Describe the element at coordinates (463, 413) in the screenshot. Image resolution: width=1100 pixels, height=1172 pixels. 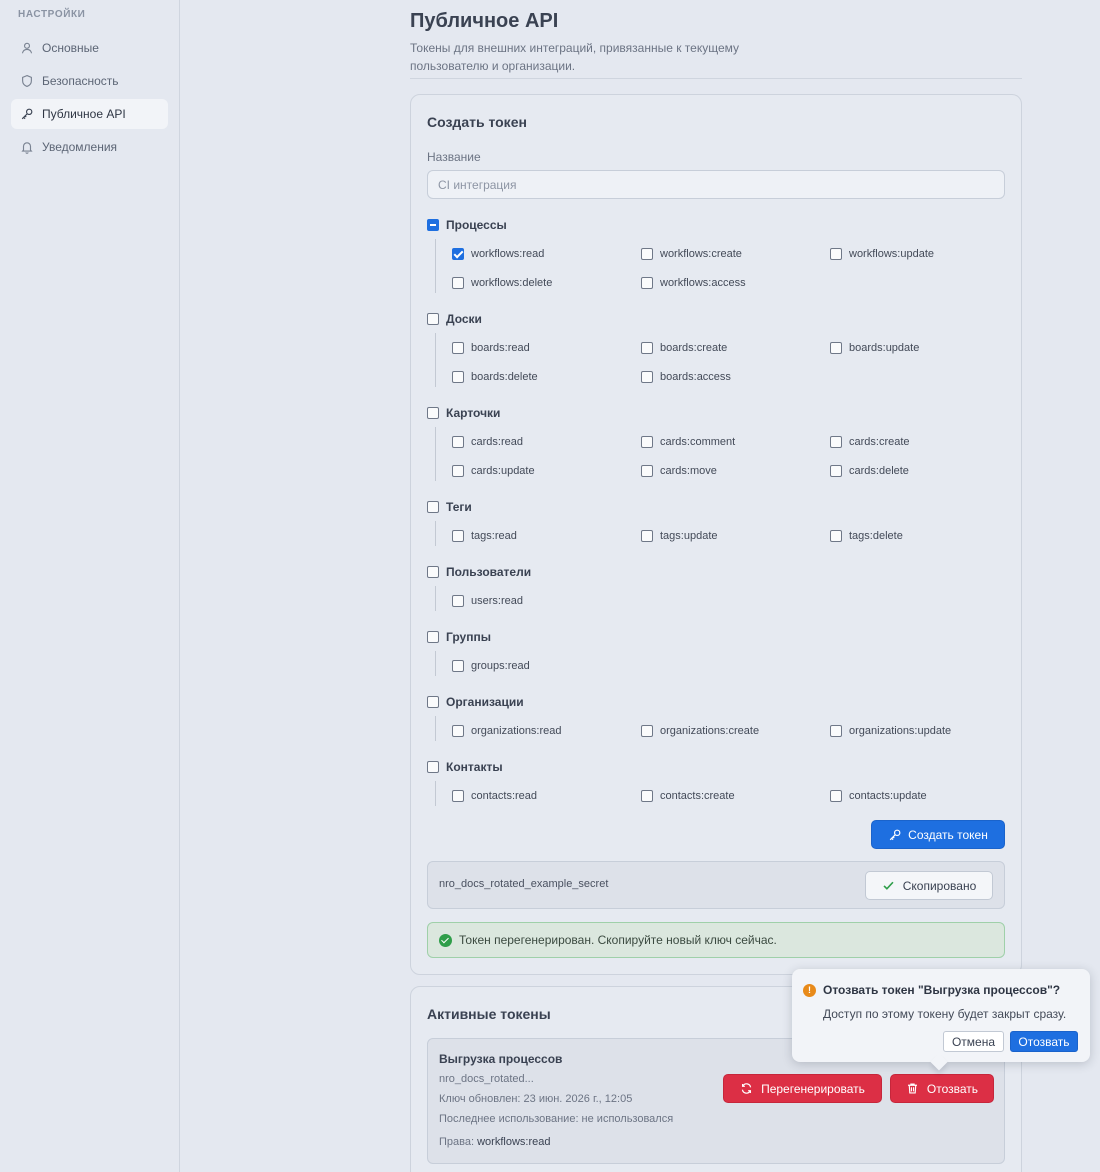
I see `permission-group-header: Карточки` at that location.